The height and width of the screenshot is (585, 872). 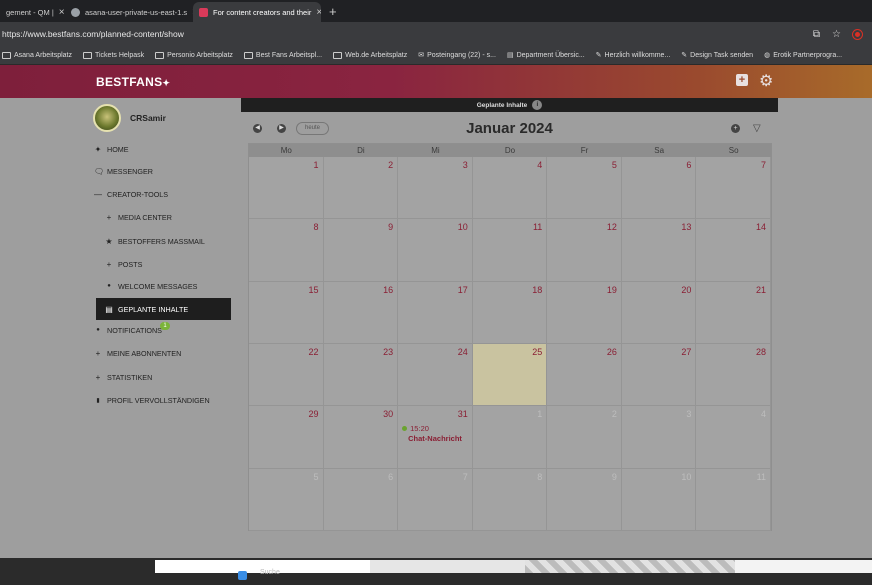 I want to click on sidebar-item-notifications: ● NOTIFICATIONS, so click(x=128, y=330).